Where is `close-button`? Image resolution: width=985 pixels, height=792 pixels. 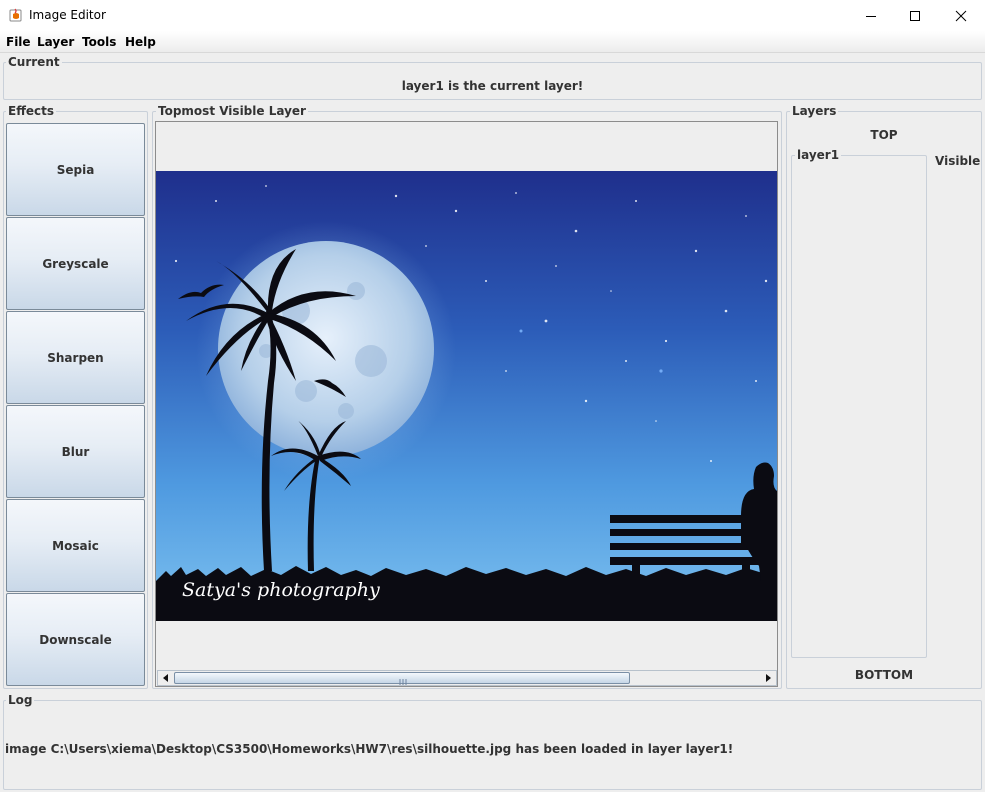 close-button is located at coordinates (961, 15).